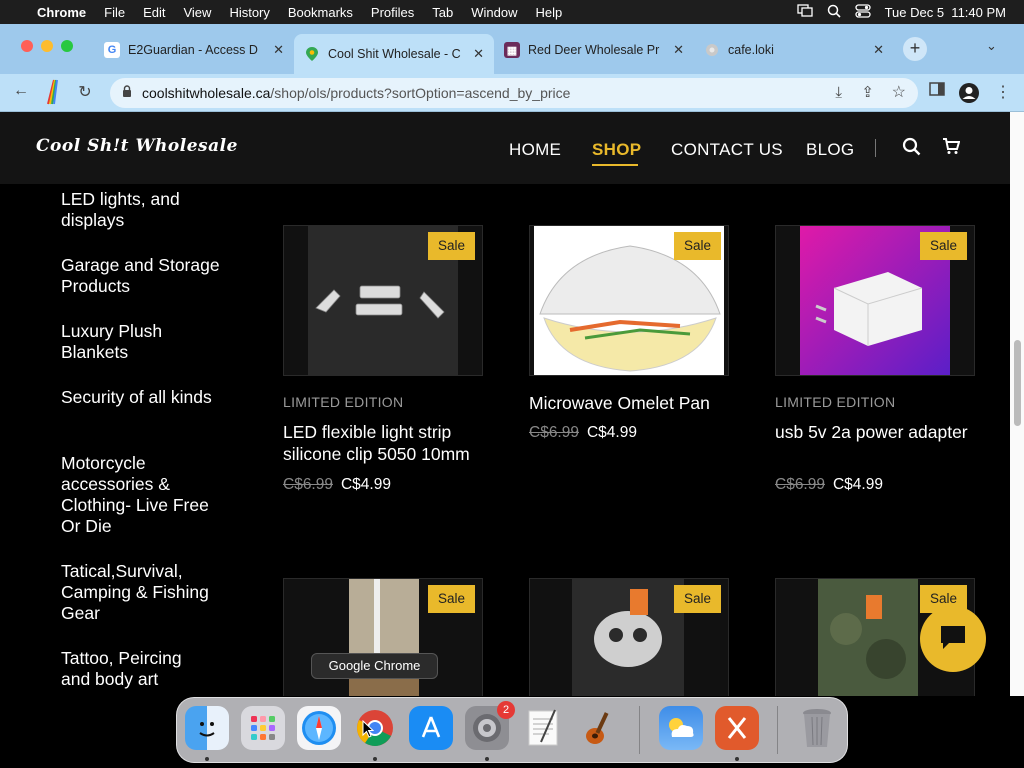  I want to click on mouse-cursor-icon, so click(368, 729).